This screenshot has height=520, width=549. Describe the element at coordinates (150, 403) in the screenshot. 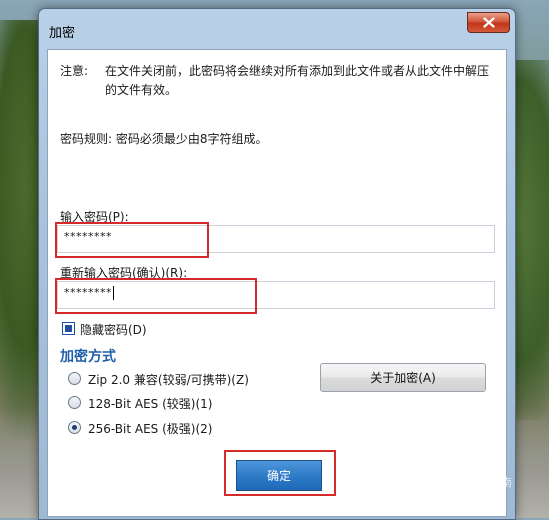

I see `radio-aes128-label: 128-Bit AES (较强)(1)` at that location.